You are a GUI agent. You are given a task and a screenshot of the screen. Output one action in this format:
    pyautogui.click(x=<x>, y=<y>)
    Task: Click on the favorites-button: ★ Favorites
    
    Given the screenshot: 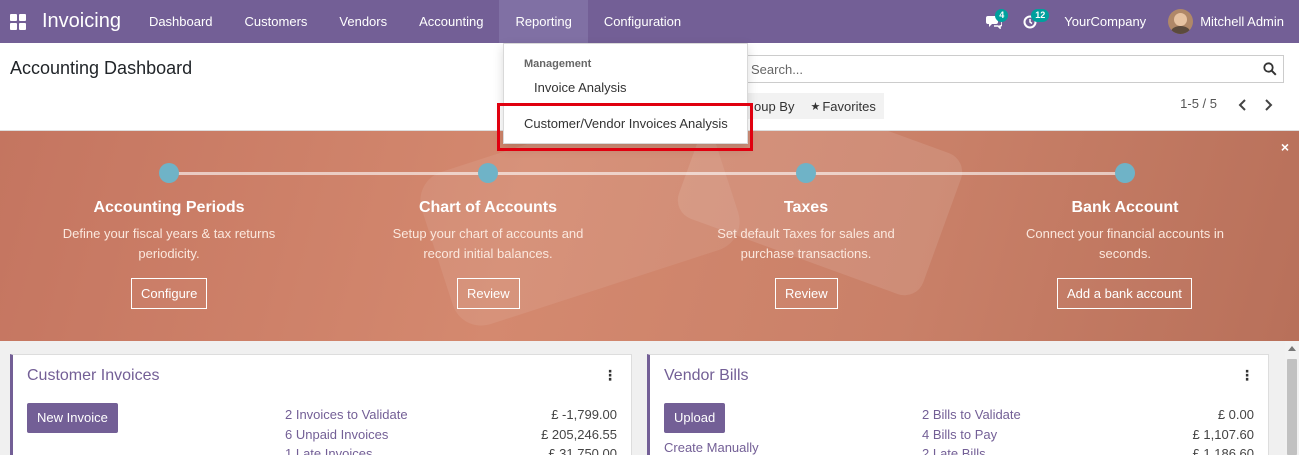 What is the action you would take?
    pyautogui.click(x=842, y=106)
    